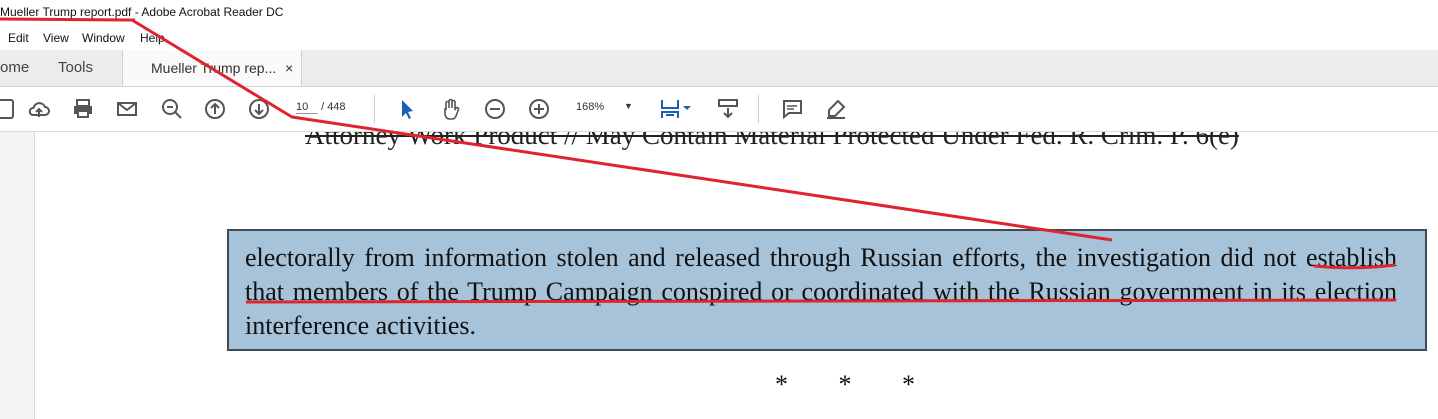 This screenshot has height=419, width=1438. I want to click on tab-home: ome, so click(14, 68).